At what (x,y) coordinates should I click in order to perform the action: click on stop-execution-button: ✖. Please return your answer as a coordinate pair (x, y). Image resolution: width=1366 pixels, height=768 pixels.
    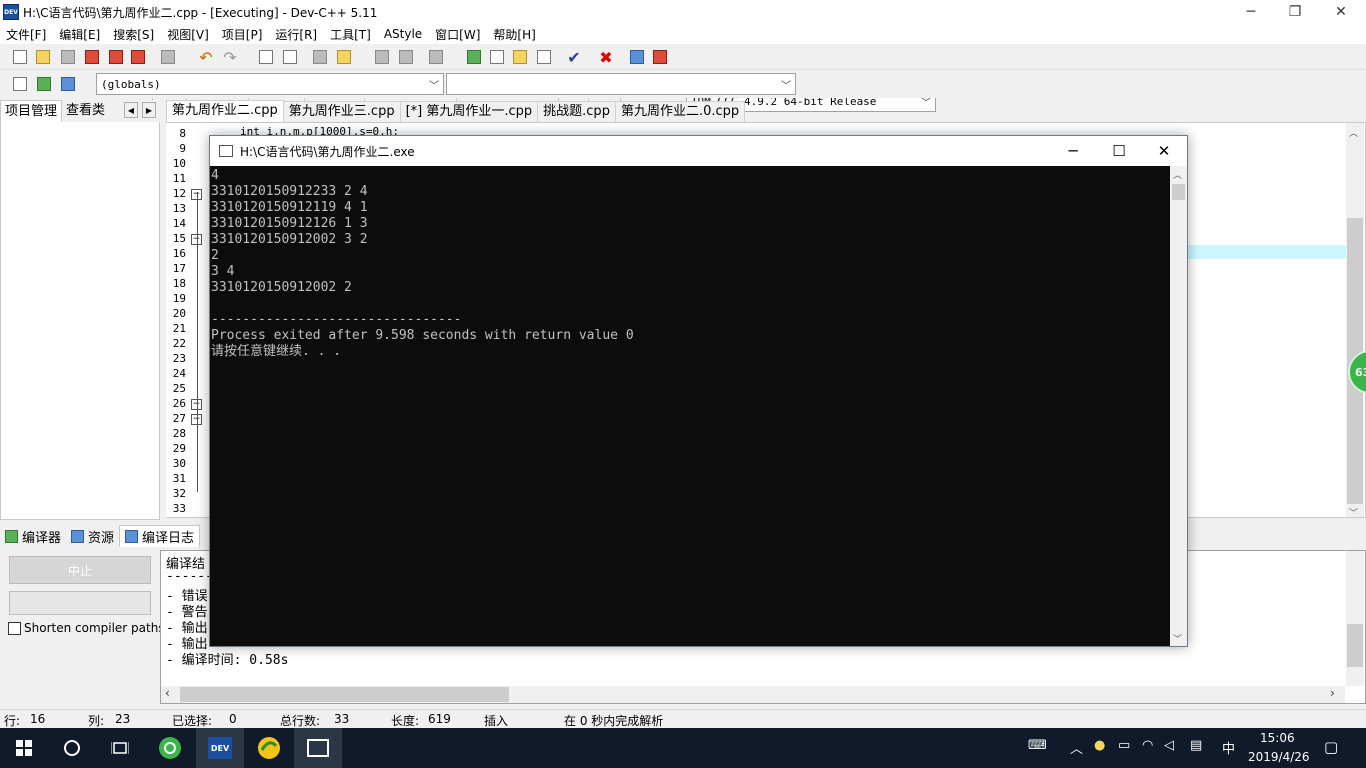
    Looking at the image, I should click on (606, 57).